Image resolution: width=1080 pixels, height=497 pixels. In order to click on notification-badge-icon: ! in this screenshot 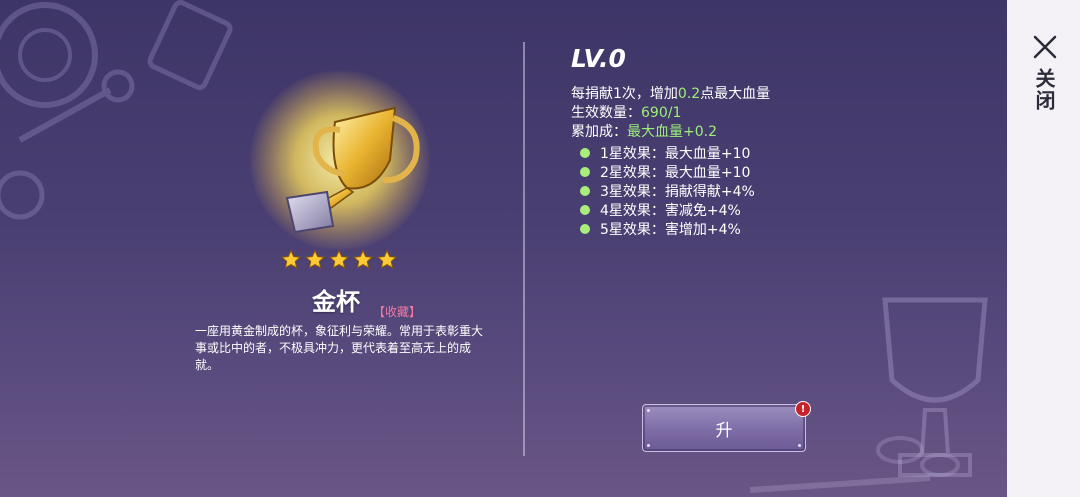, I will do `click(803, 409)`.